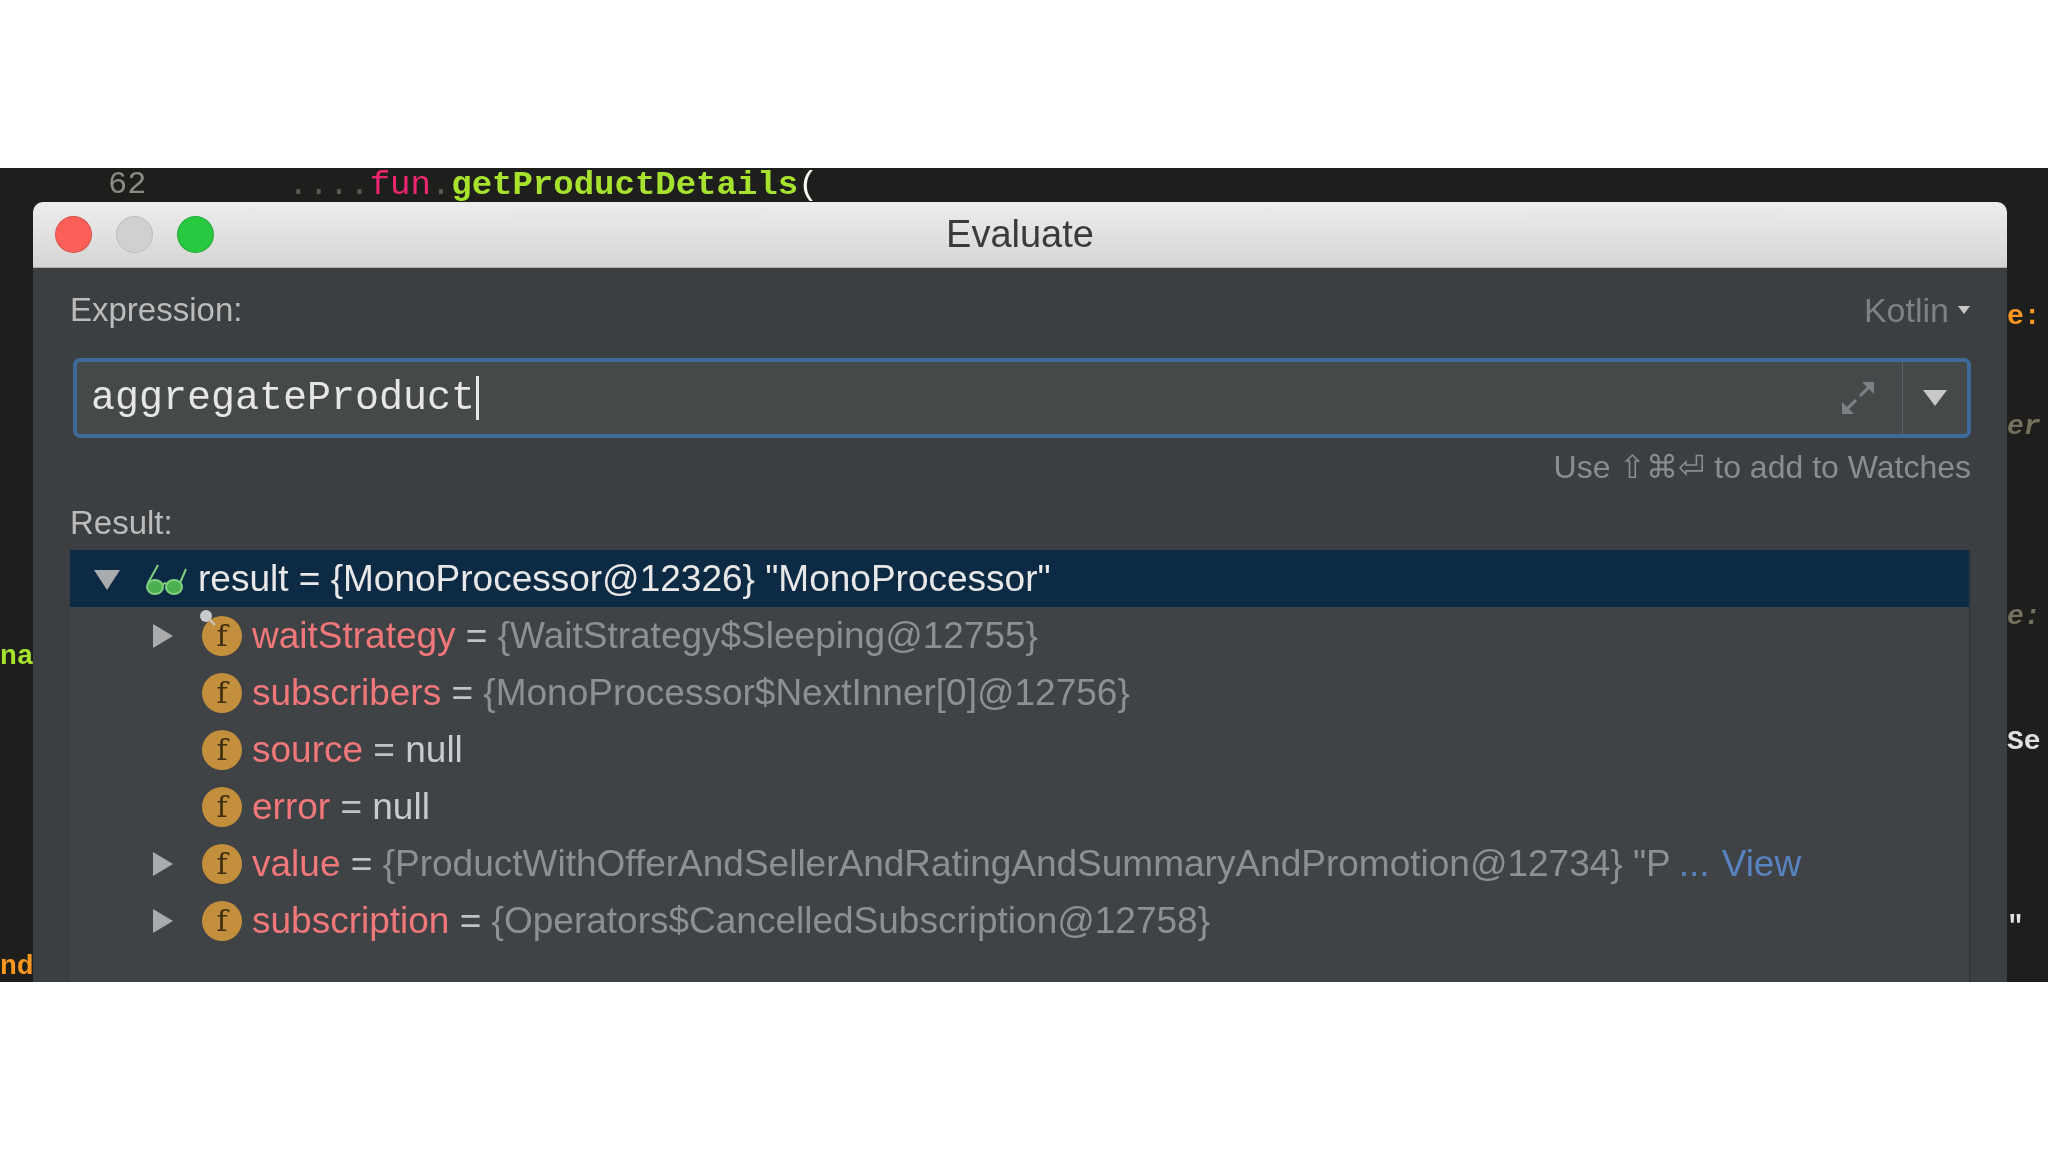 The width and height of the screenshot is (2048, 1152). What do you see at coordinates (1026, 863) in the screenshot?
I see `variable-value: {ProductWithOfferAndSellerAndRatingAndSummaryAndPromotion@12734} "P` at bounding box center [1026, 863].